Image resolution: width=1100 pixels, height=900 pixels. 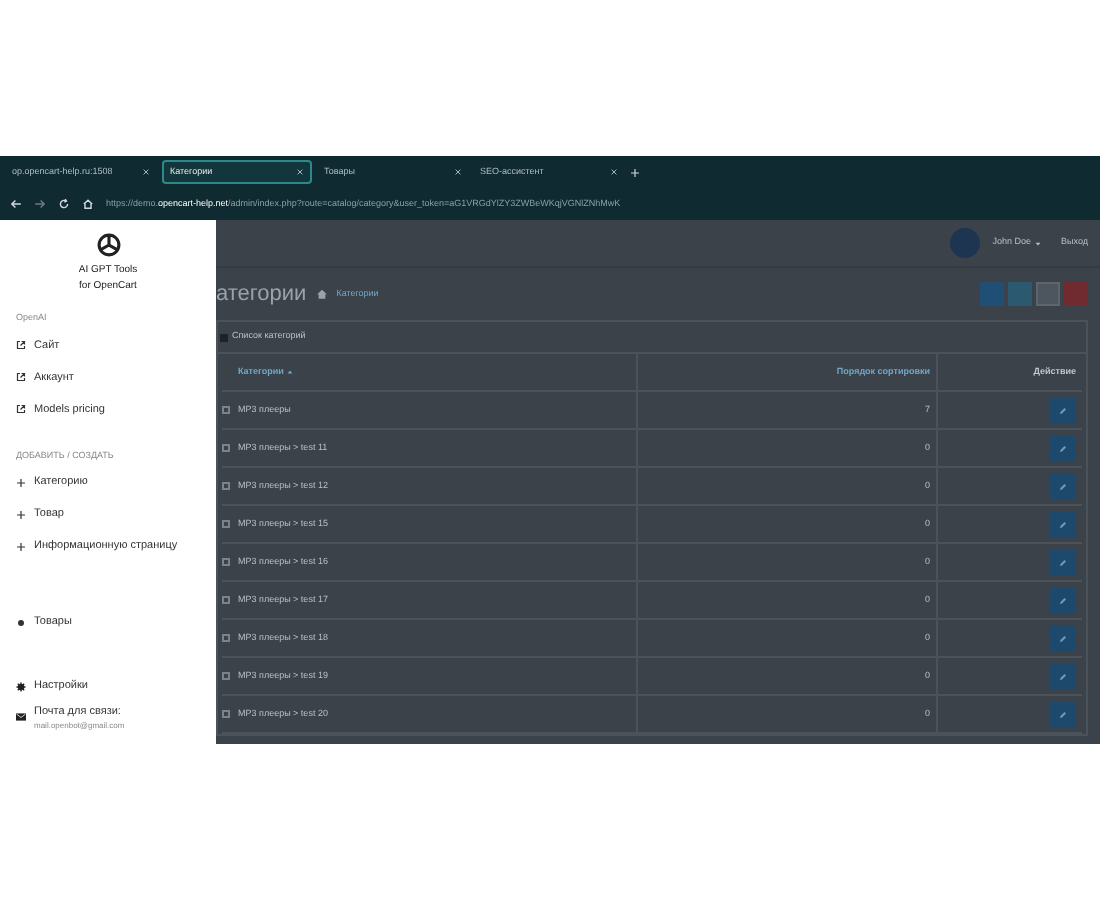 What do you see at coordinates (965, 243) in the screenshot?
I see `avatar-icon` at bounding box center [965, 243].